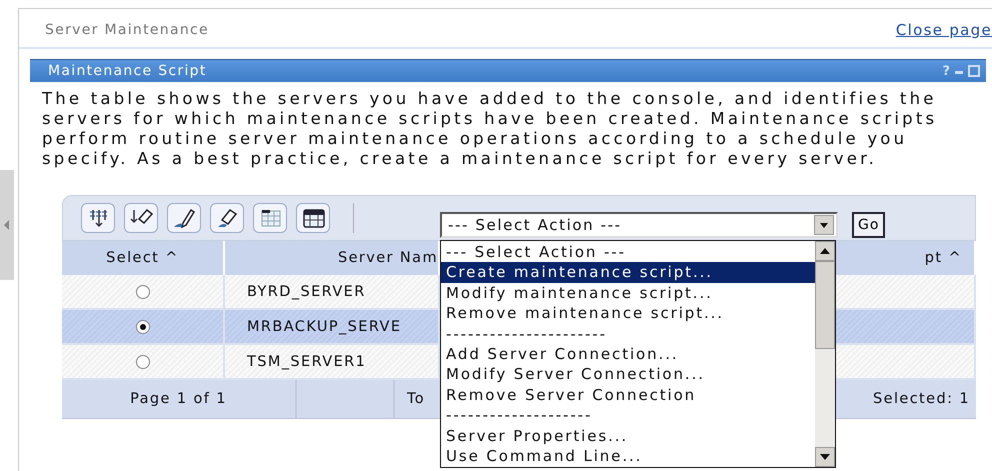 The width and height of the screenshot is (992, 471). Describe the element at coordinates (628, 395) in the screenshot. I see `dropdown-option: Remove Server Connection` at that location.